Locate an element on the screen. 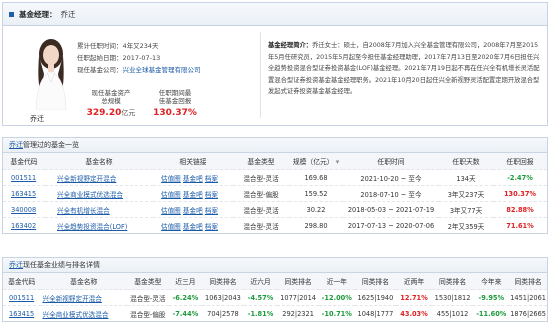 The width and height of the screenshot is (550, 328). rank-2y: 455|1012 is located at coordinates (452, 313).